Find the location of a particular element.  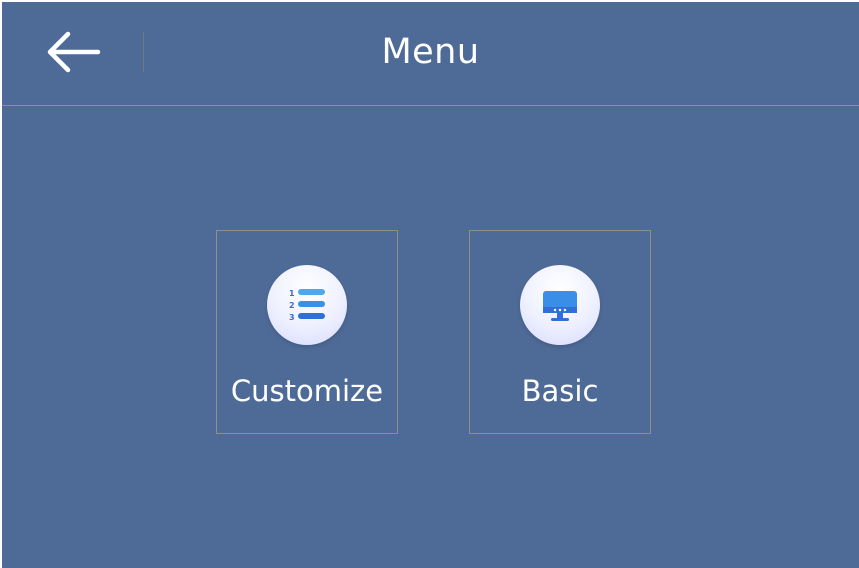

basic-label: Basic is located at coordinates (560, 391).